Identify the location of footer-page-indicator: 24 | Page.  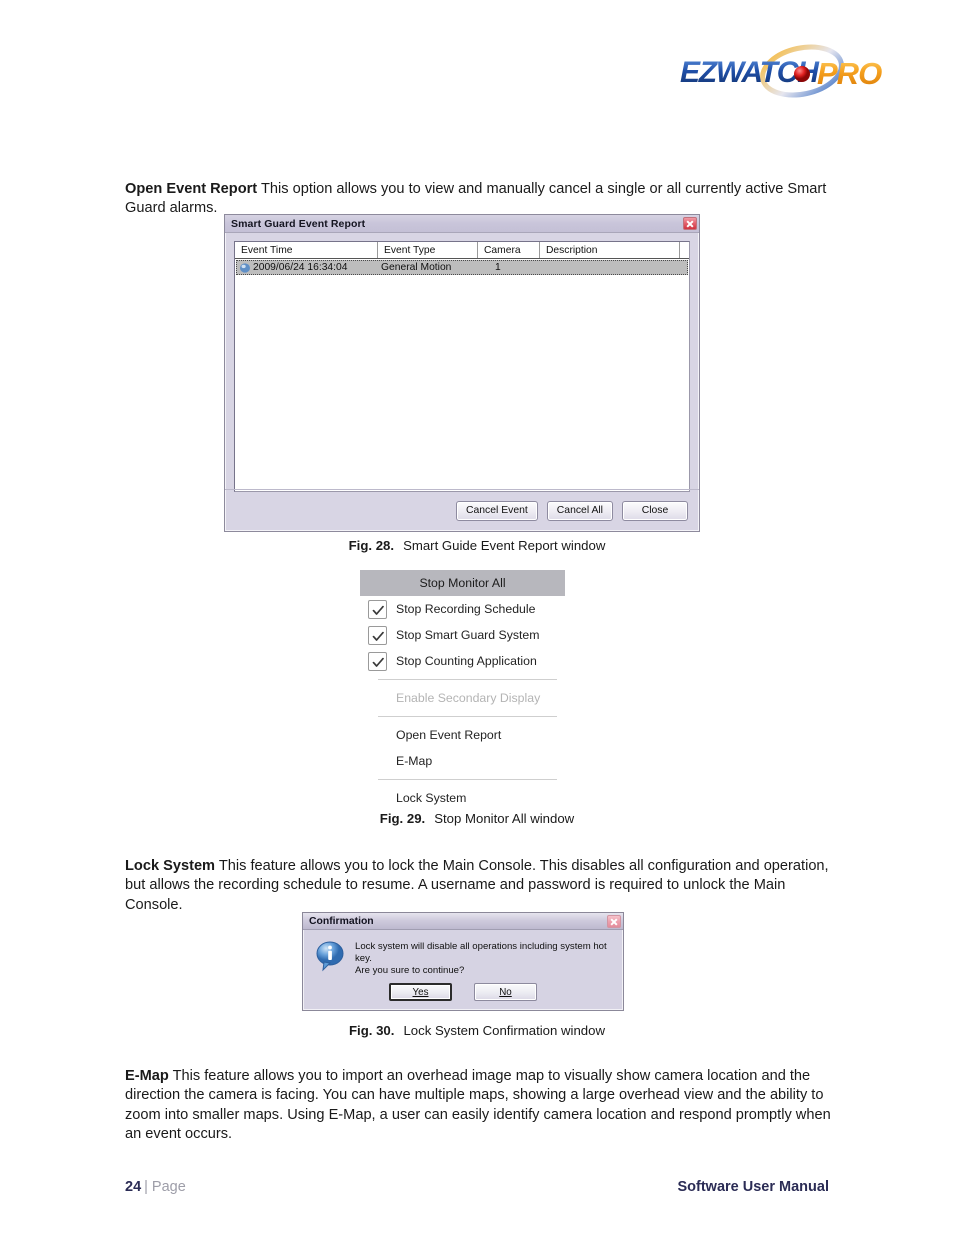
(155, 1187).